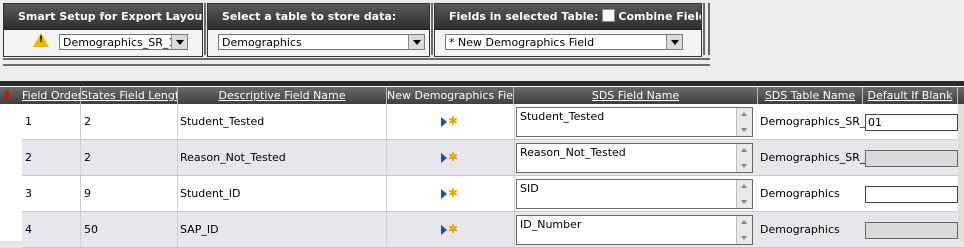  I want to click on table-select: Demographics, so click(321, 42).